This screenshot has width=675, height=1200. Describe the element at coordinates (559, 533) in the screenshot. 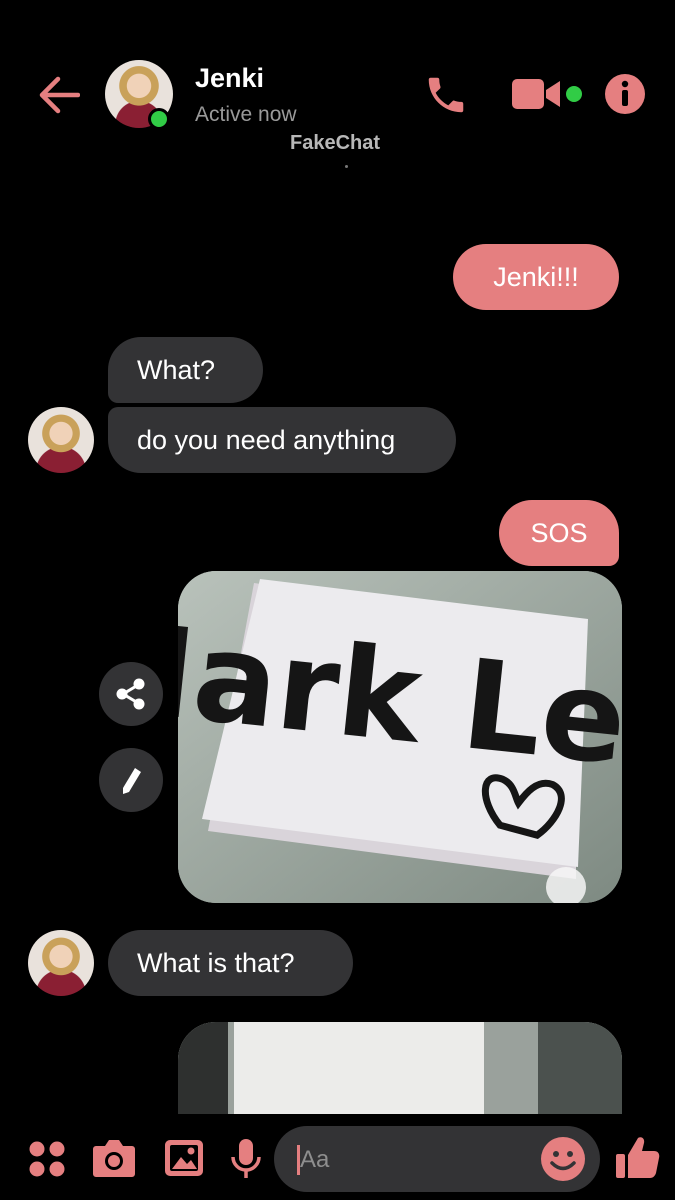

I see `message-bubble-outgoing: SOS` at that location.